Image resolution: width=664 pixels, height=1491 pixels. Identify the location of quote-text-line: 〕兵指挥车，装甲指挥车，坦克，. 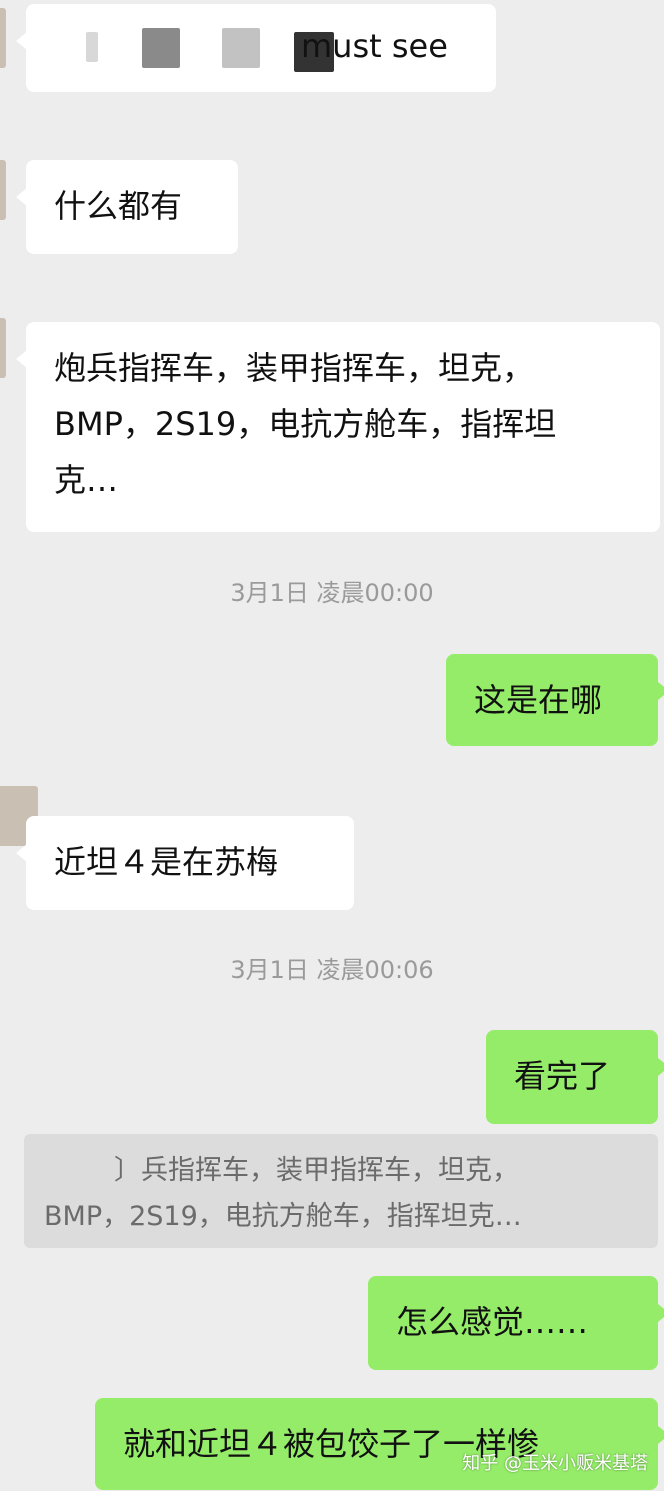
(316, 1170).